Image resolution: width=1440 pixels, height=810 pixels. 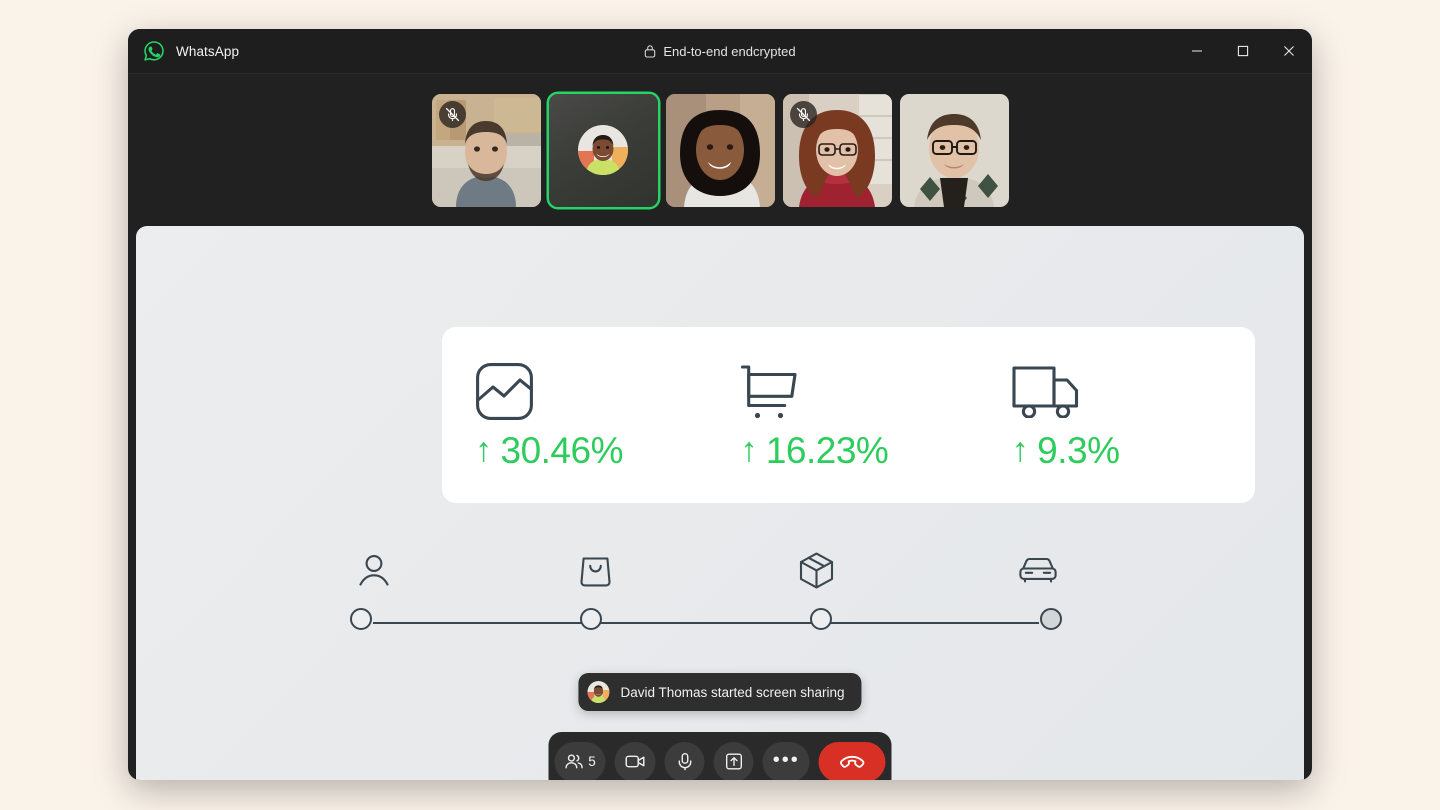 What do you see at coordinates (580, 415) in the screenshot?
I see `metric-item: ↑ 30.46%` at bounding box center [580, 415].